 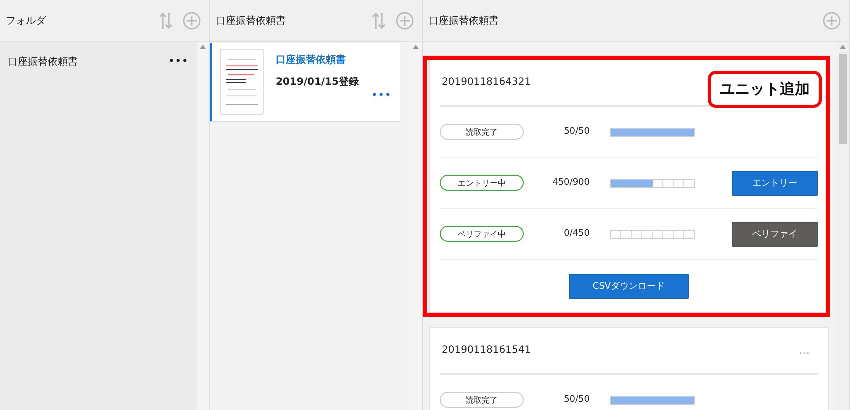 I want to click on unit-id: 20190118164321, so click(x=487, y=82).